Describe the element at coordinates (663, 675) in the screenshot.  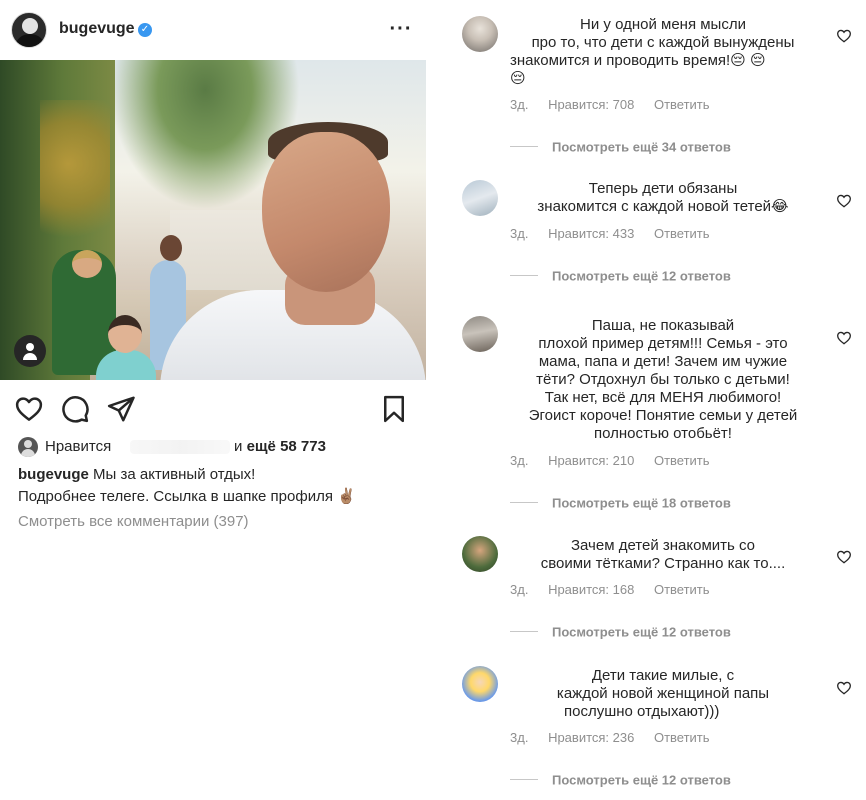
I see `comment-line: Дети такие милые, с` at that location.